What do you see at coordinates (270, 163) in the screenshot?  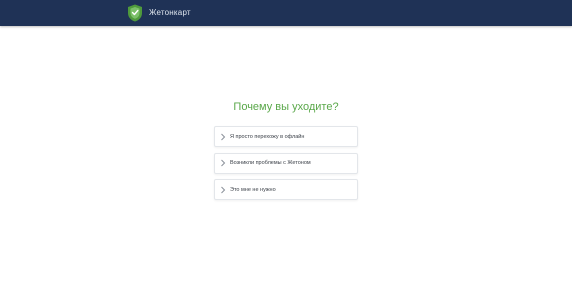 I see `option-label: Возникли проблемы с Жетоном` at bounding box center [270, 163].